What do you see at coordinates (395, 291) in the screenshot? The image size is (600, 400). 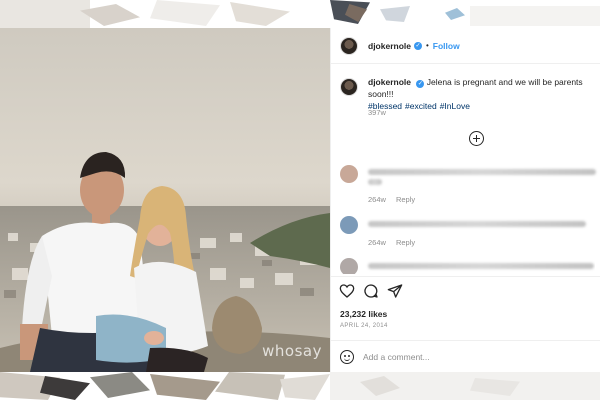 I see `share-icon` at bounding box center [395, 291].